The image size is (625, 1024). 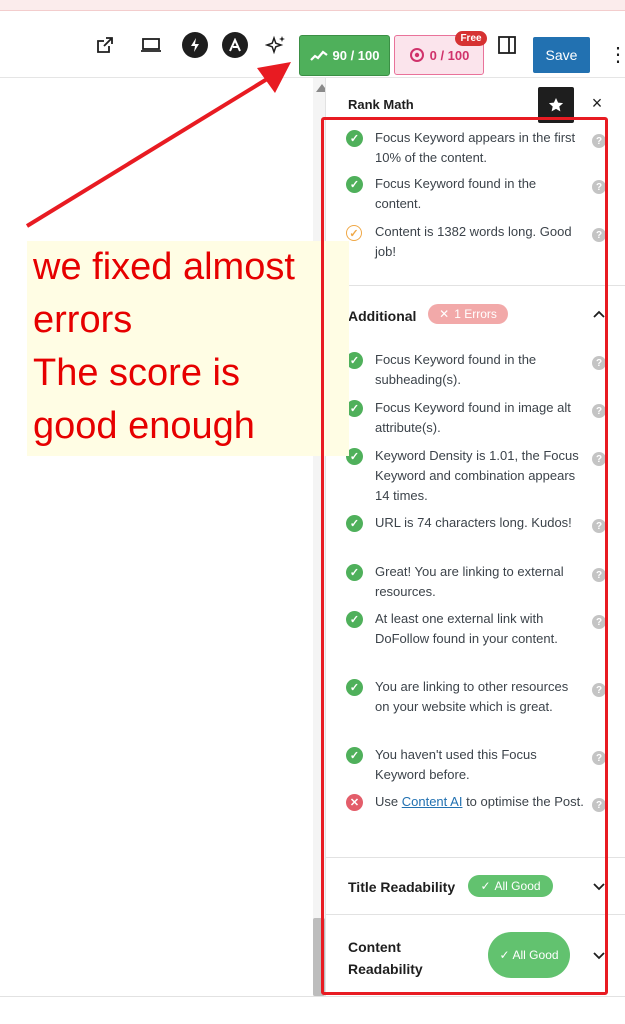 What do you see at coordinates (473, 522) in the screenshot?
I see `check-item-text: URL is 74 characters long. Kudos!` at bounding box center [473, 522].